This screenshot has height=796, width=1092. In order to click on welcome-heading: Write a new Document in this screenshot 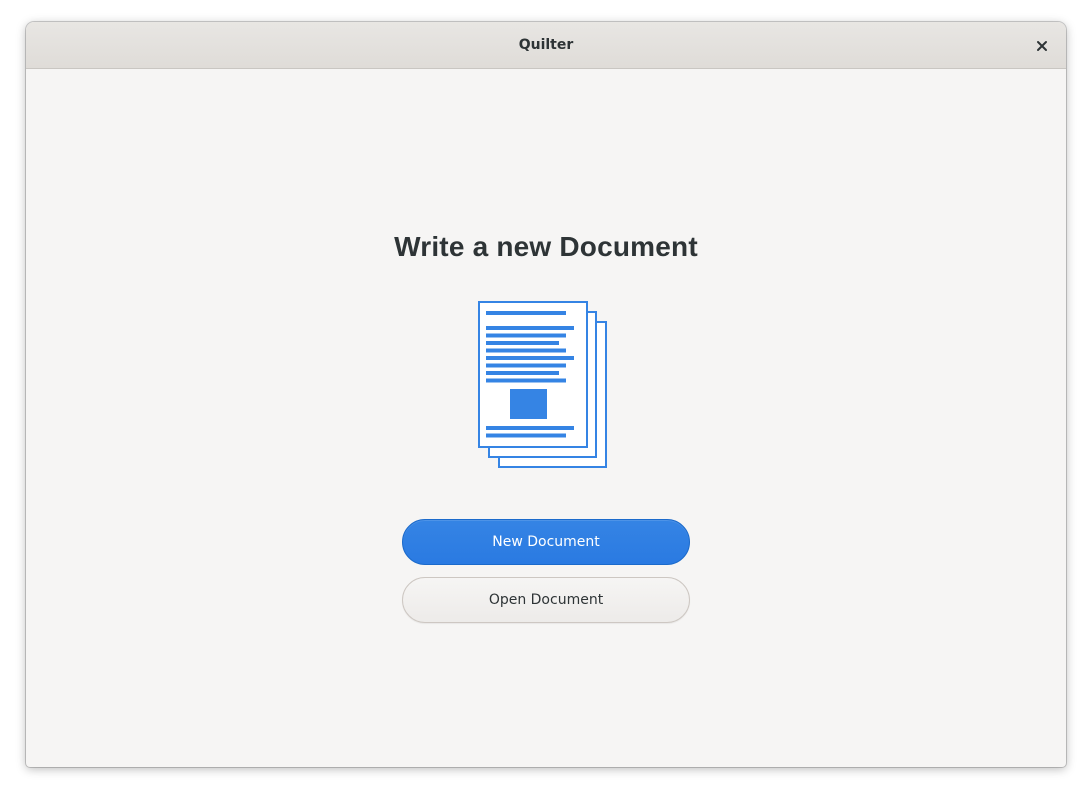, I will do `click(546, 246)`.